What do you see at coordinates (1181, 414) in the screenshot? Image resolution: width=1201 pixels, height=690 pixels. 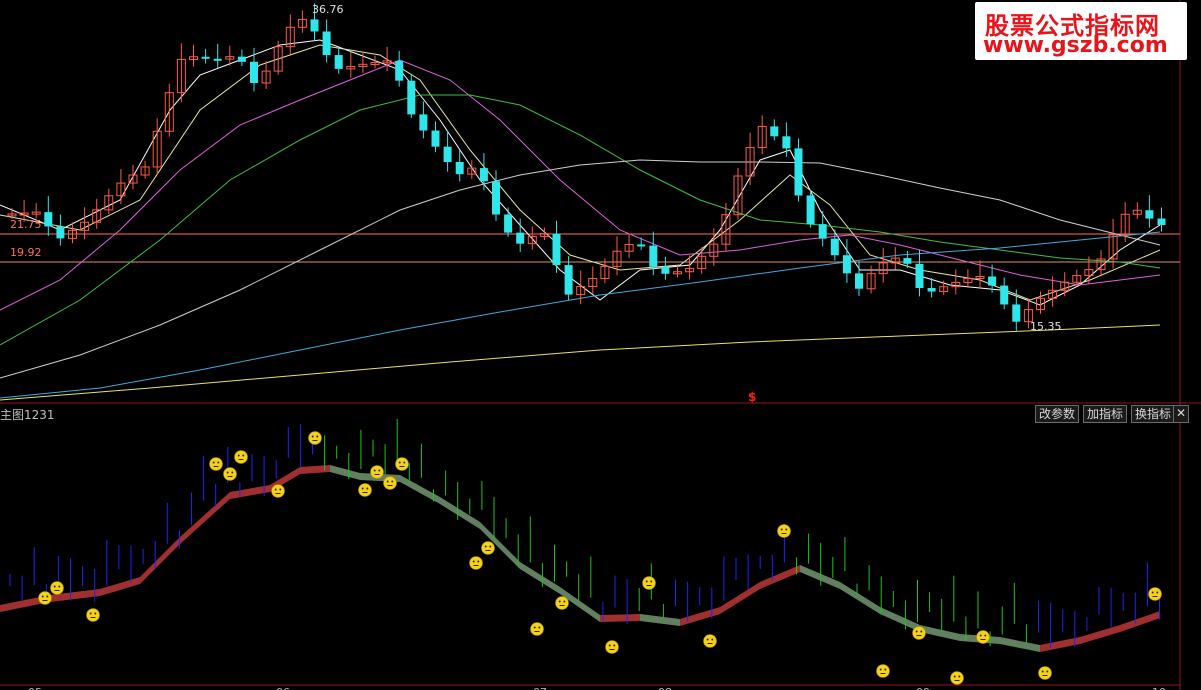 I see `close-indicator-button: ✕` at bounding box center [1181, 414].